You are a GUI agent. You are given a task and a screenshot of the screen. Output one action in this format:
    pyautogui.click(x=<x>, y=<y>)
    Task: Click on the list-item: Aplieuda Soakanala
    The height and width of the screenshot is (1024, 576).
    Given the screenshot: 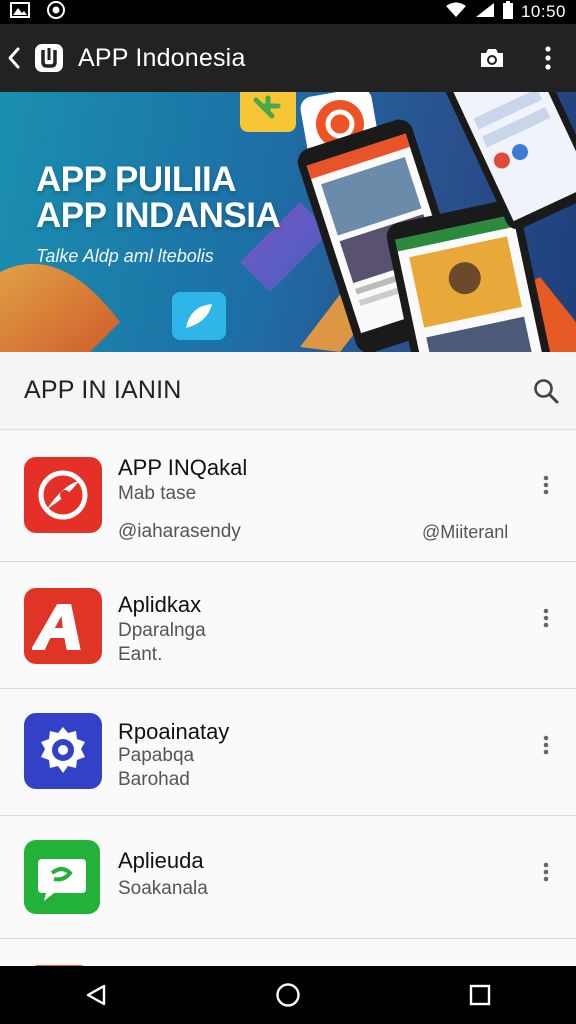 What is the action you would take?
    pyautogui.click(x=288, y=877)
    